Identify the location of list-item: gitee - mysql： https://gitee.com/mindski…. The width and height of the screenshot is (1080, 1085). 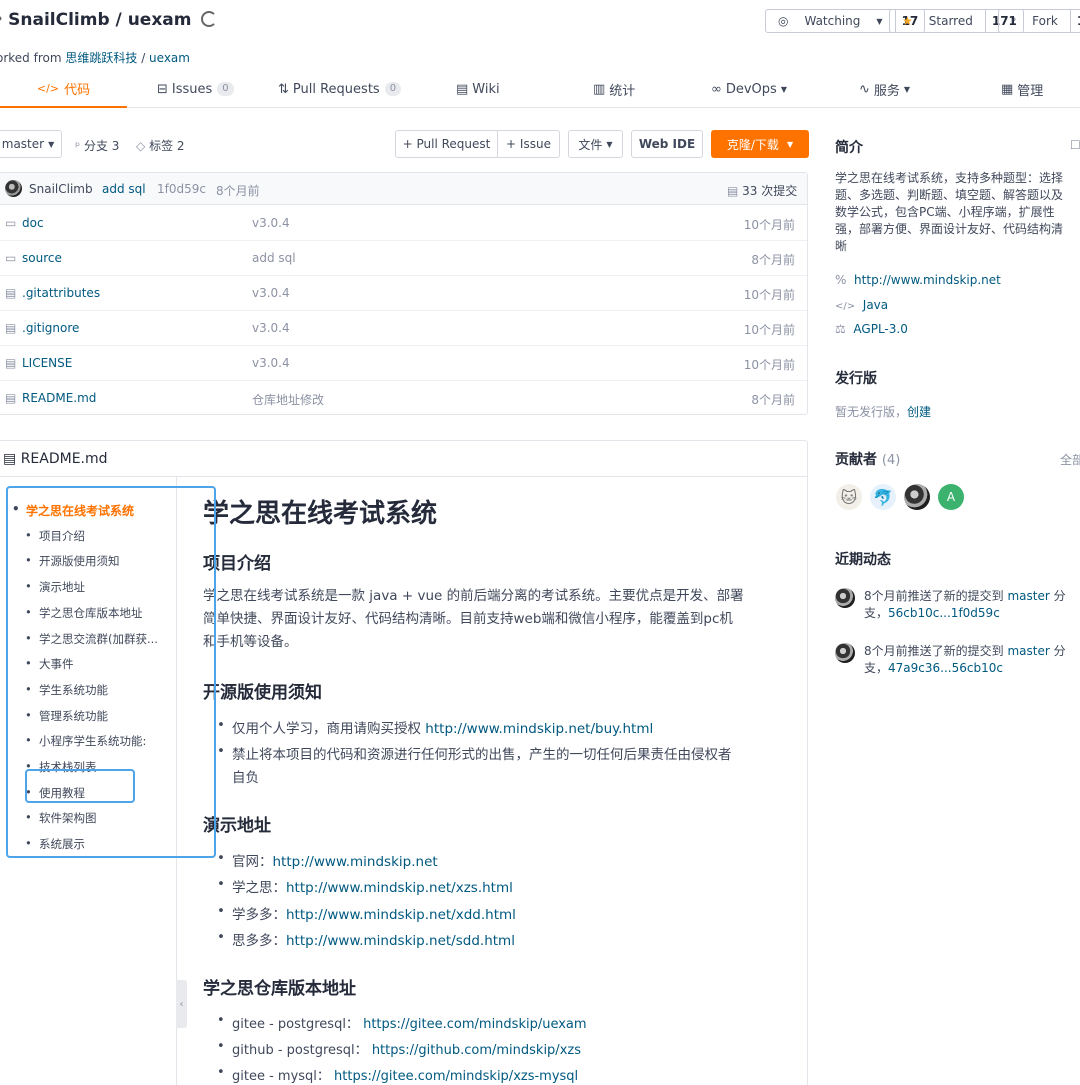
(397, 1074).